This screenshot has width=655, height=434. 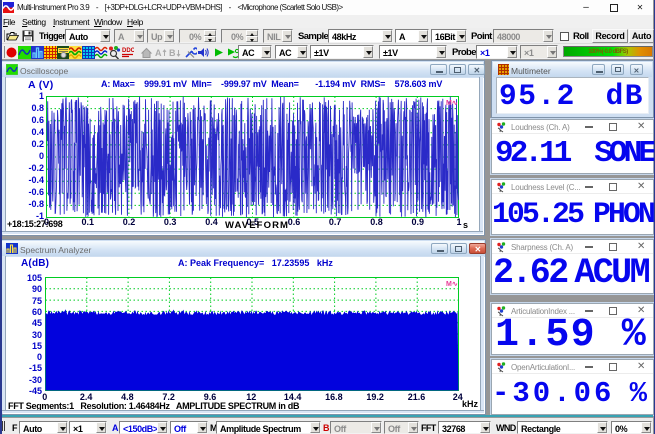 What do you see at coordinates (128, 51) in the screenshot?
I see `svg-text: DDC` at bounding box center [128, 51].